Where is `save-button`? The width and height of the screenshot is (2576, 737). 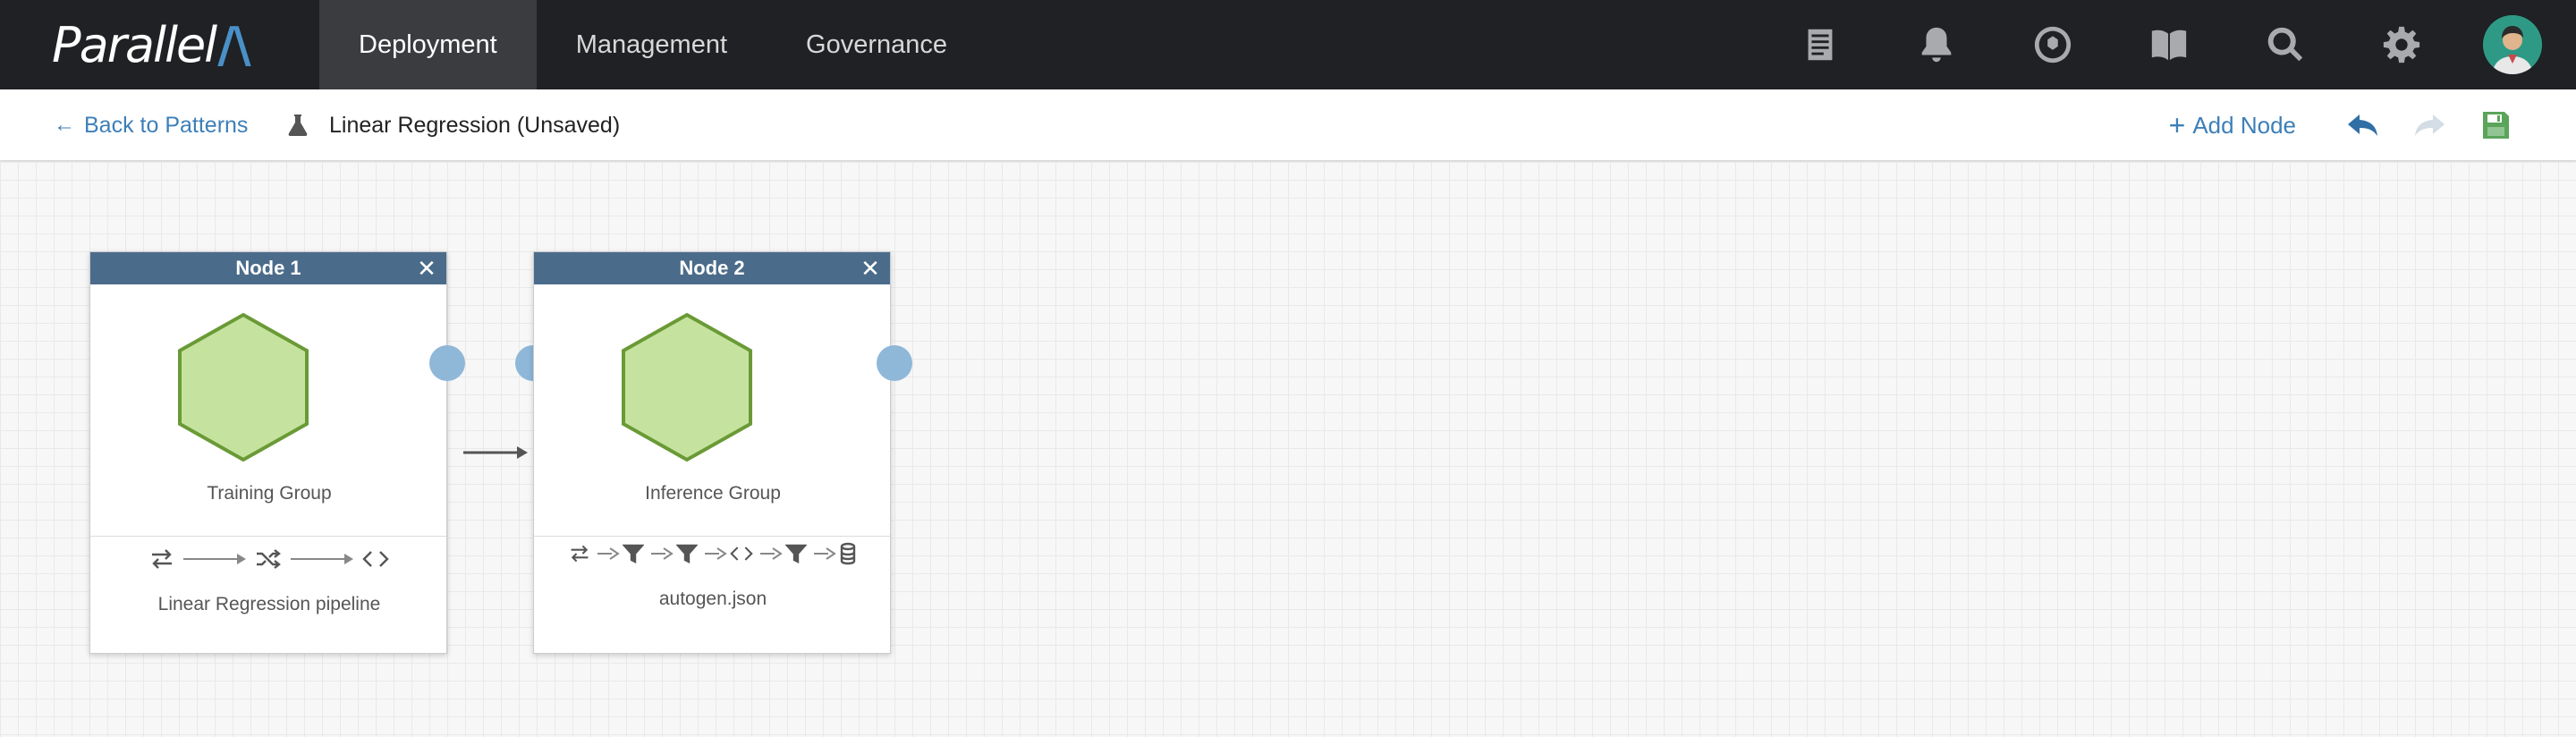
save-button is located at coordinates (2495, 125).